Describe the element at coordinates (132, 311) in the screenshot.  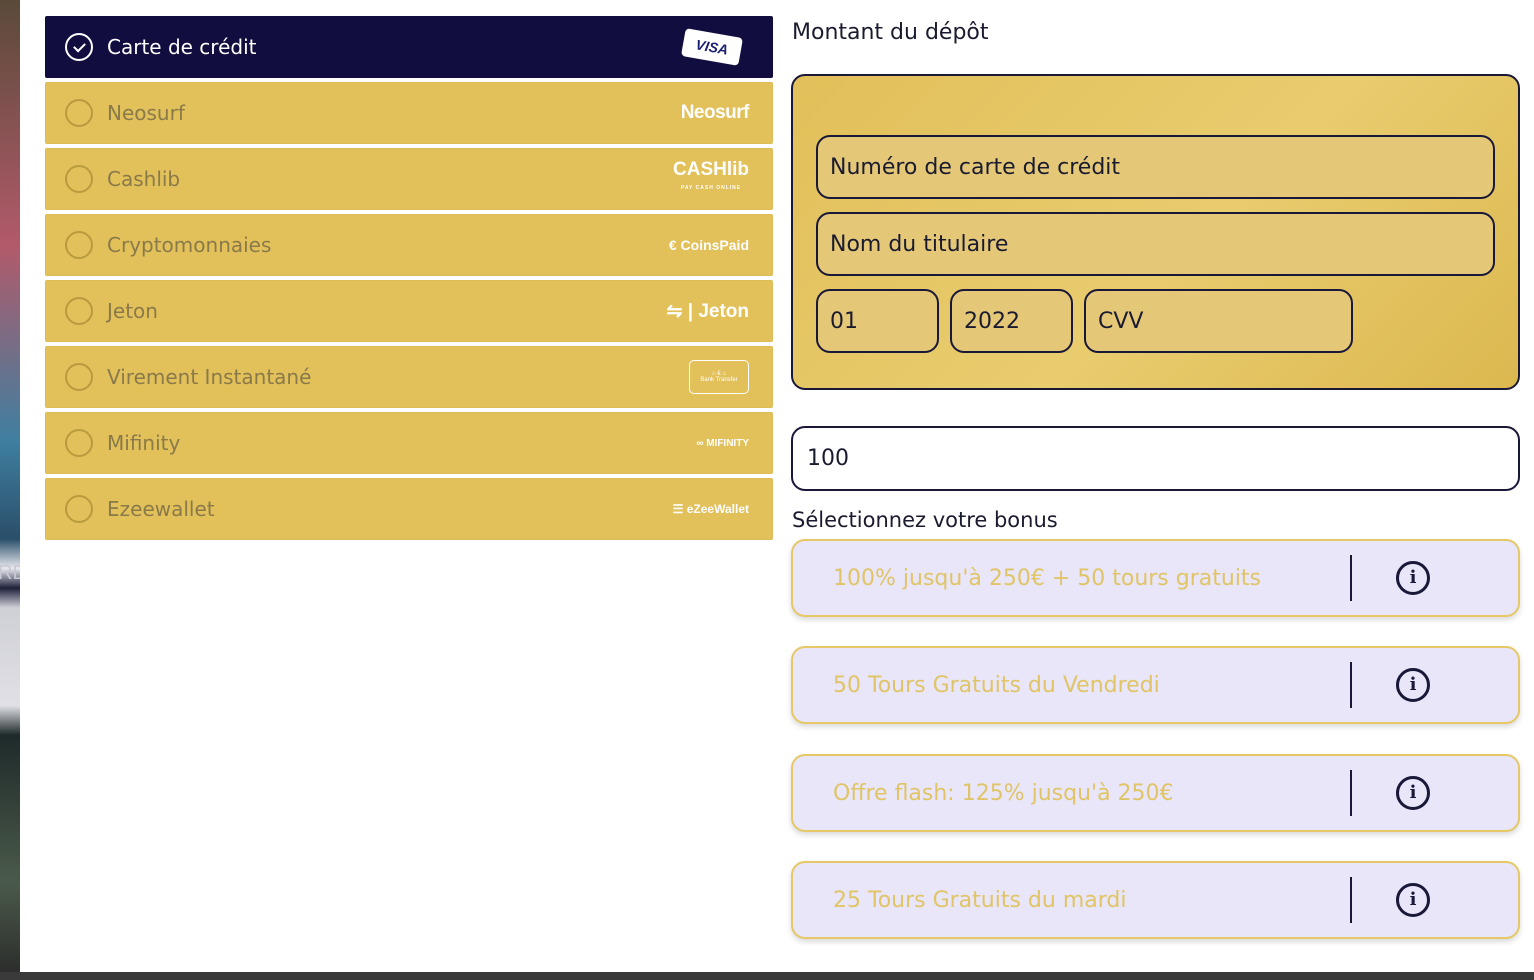
I see `payment-method-label: Jeton` at that location.